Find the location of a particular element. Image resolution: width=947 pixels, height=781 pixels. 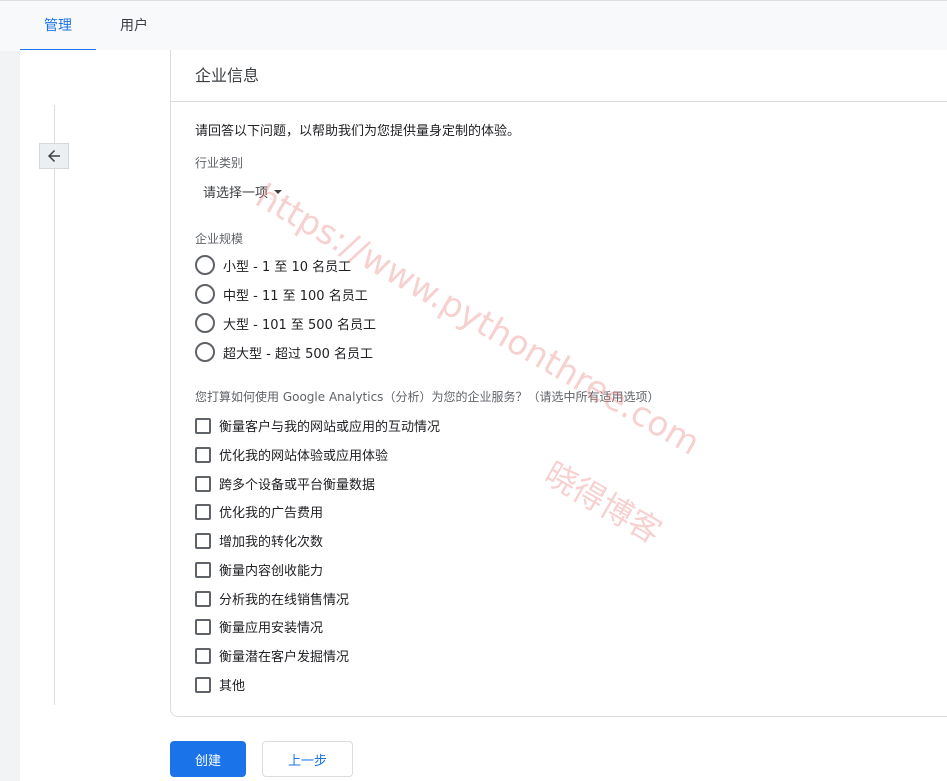

size-option-large: 大型 - 101 至 500 名员工 is located at coordinates (285, 323).